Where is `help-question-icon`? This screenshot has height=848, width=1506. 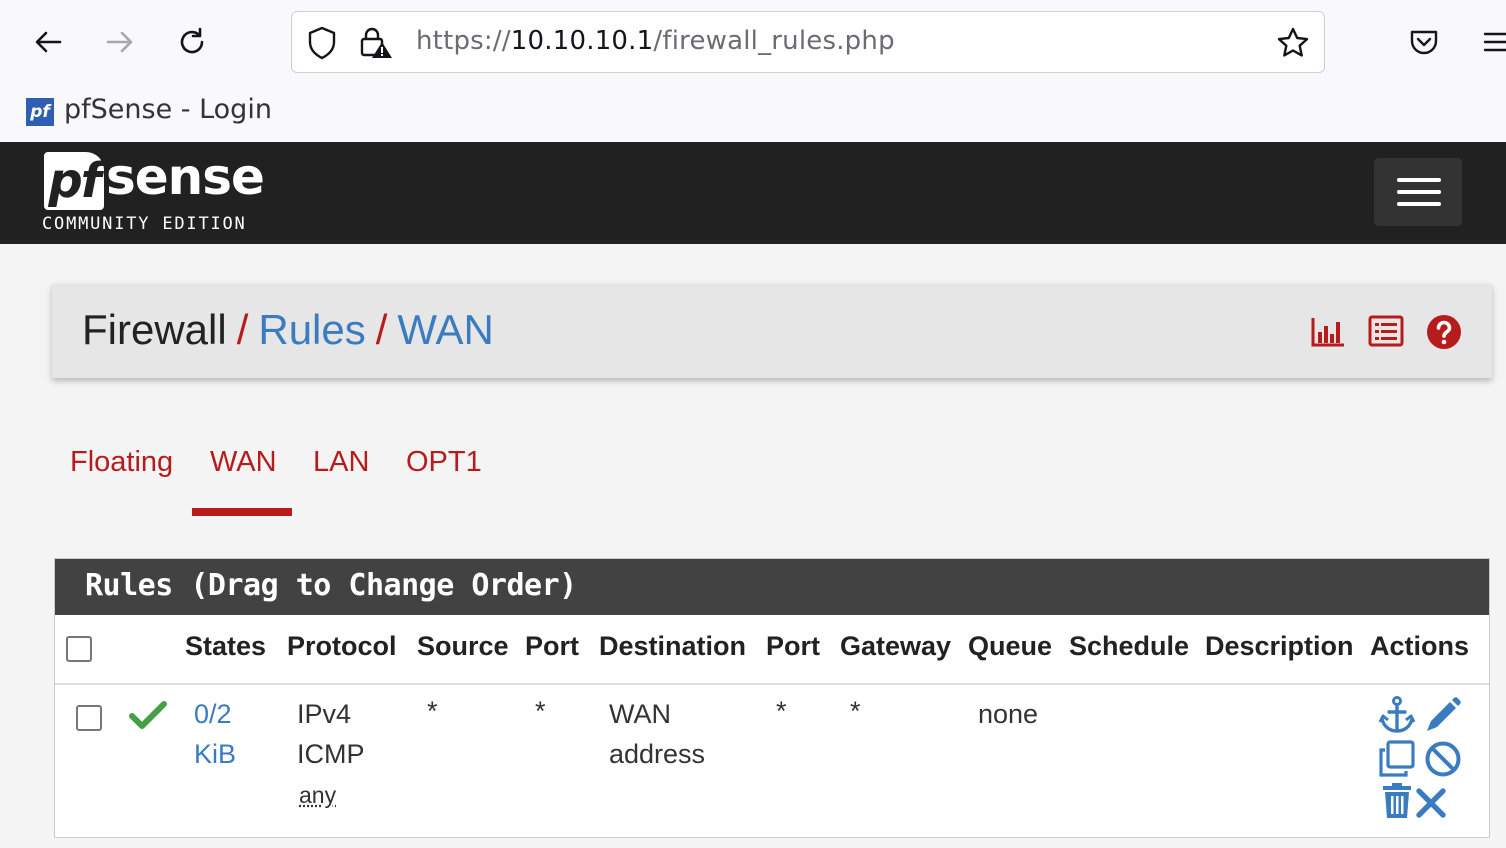
help-question-icon is located at coordinates (1444, 332).